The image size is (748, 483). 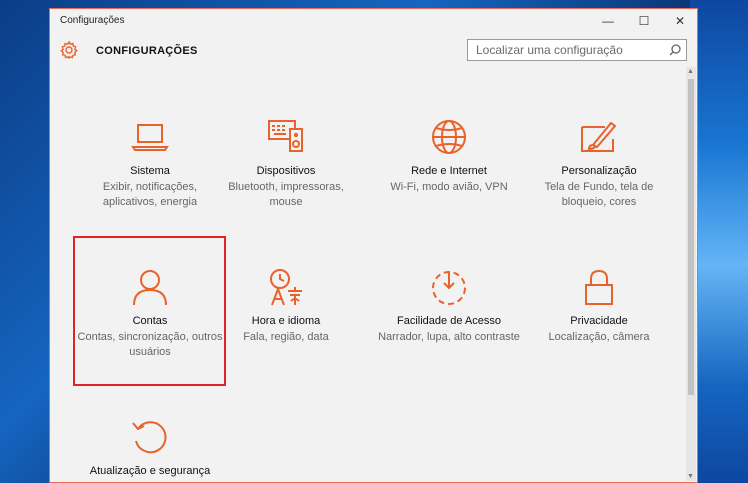 What do you see at coordinates (286, 337) in the screenshot?
I see `tile-description: Fala, região, data` at bounding box center [286, 337].